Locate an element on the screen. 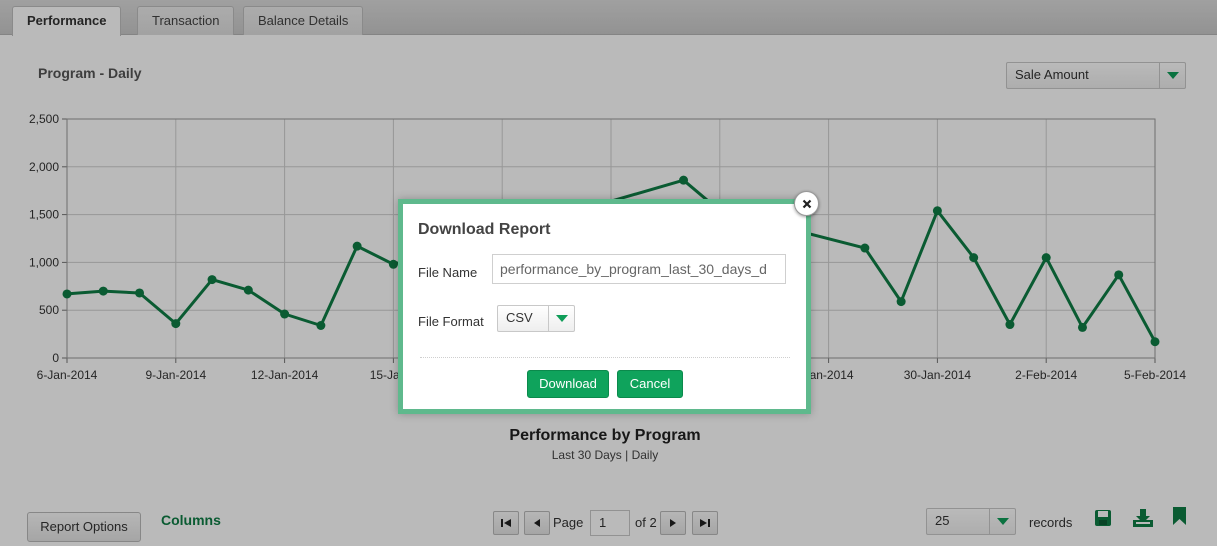 The image size is (1217, 546). file-format-select: CSV is located at coordinates (536, 318).